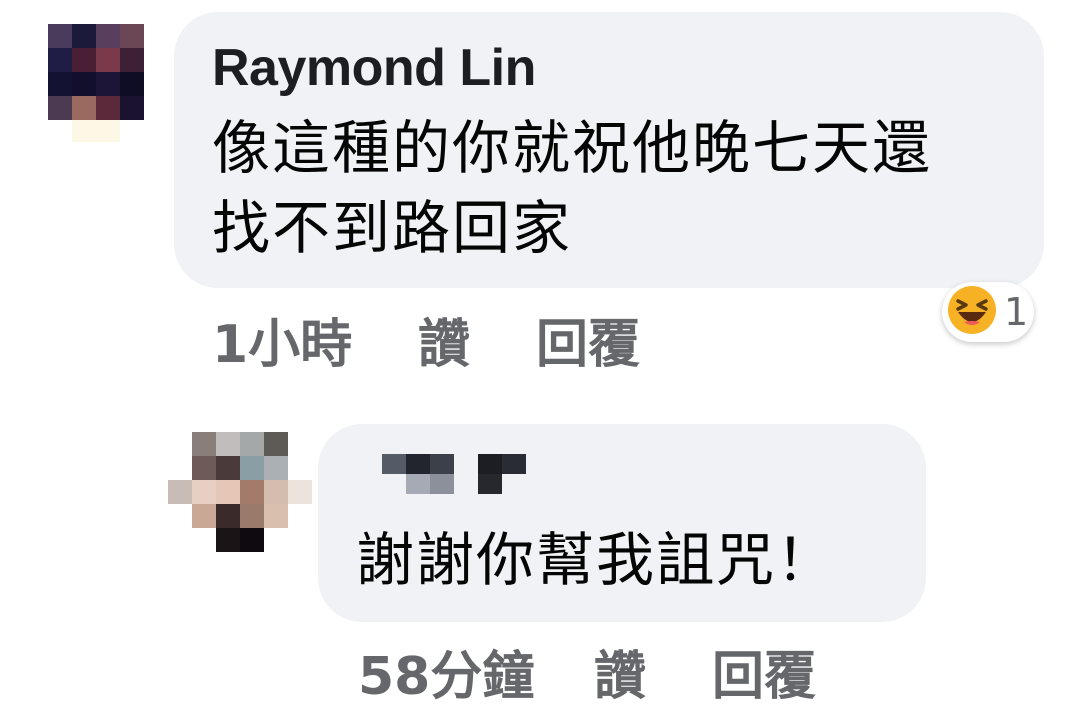 Image resolution: width=1080 pixels, height=718 pixels. What do you see at coordinates (596, 560) in the screenshot?
I see `comment-text: 謝謝你幫我詛咒！` at bounding box center [596, 560].